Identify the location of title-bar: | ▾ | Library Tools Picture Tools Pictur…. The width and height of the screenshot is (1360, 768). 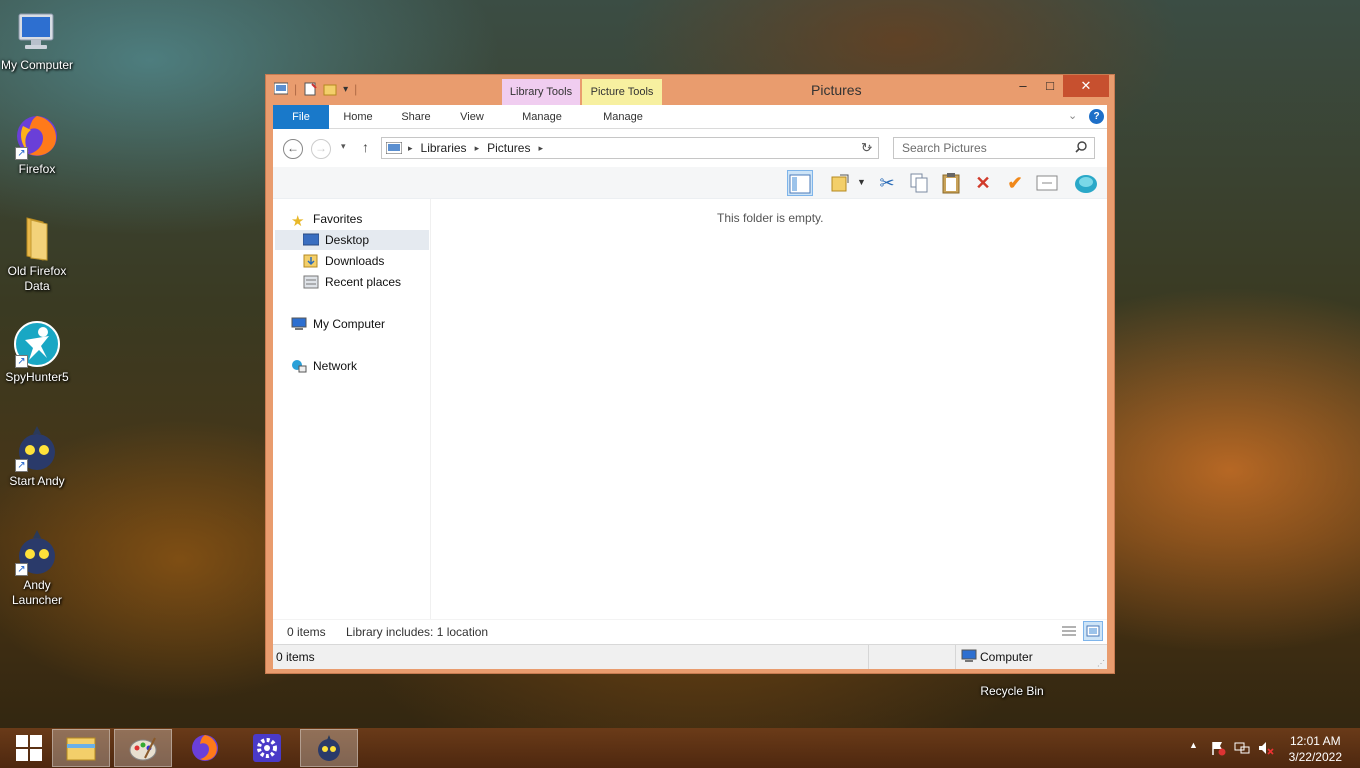
(690, 90).